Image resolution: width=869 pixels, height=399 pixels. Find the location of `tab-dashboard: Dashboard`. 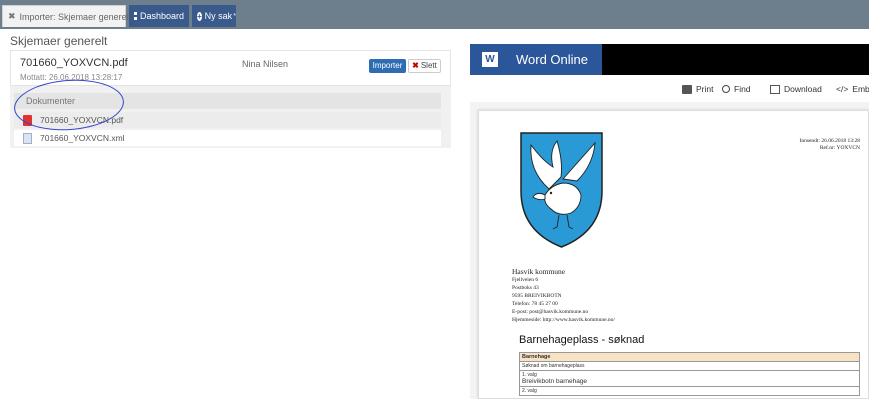

tab-dashboard: Dashboard is located at coordinates (159, 16).